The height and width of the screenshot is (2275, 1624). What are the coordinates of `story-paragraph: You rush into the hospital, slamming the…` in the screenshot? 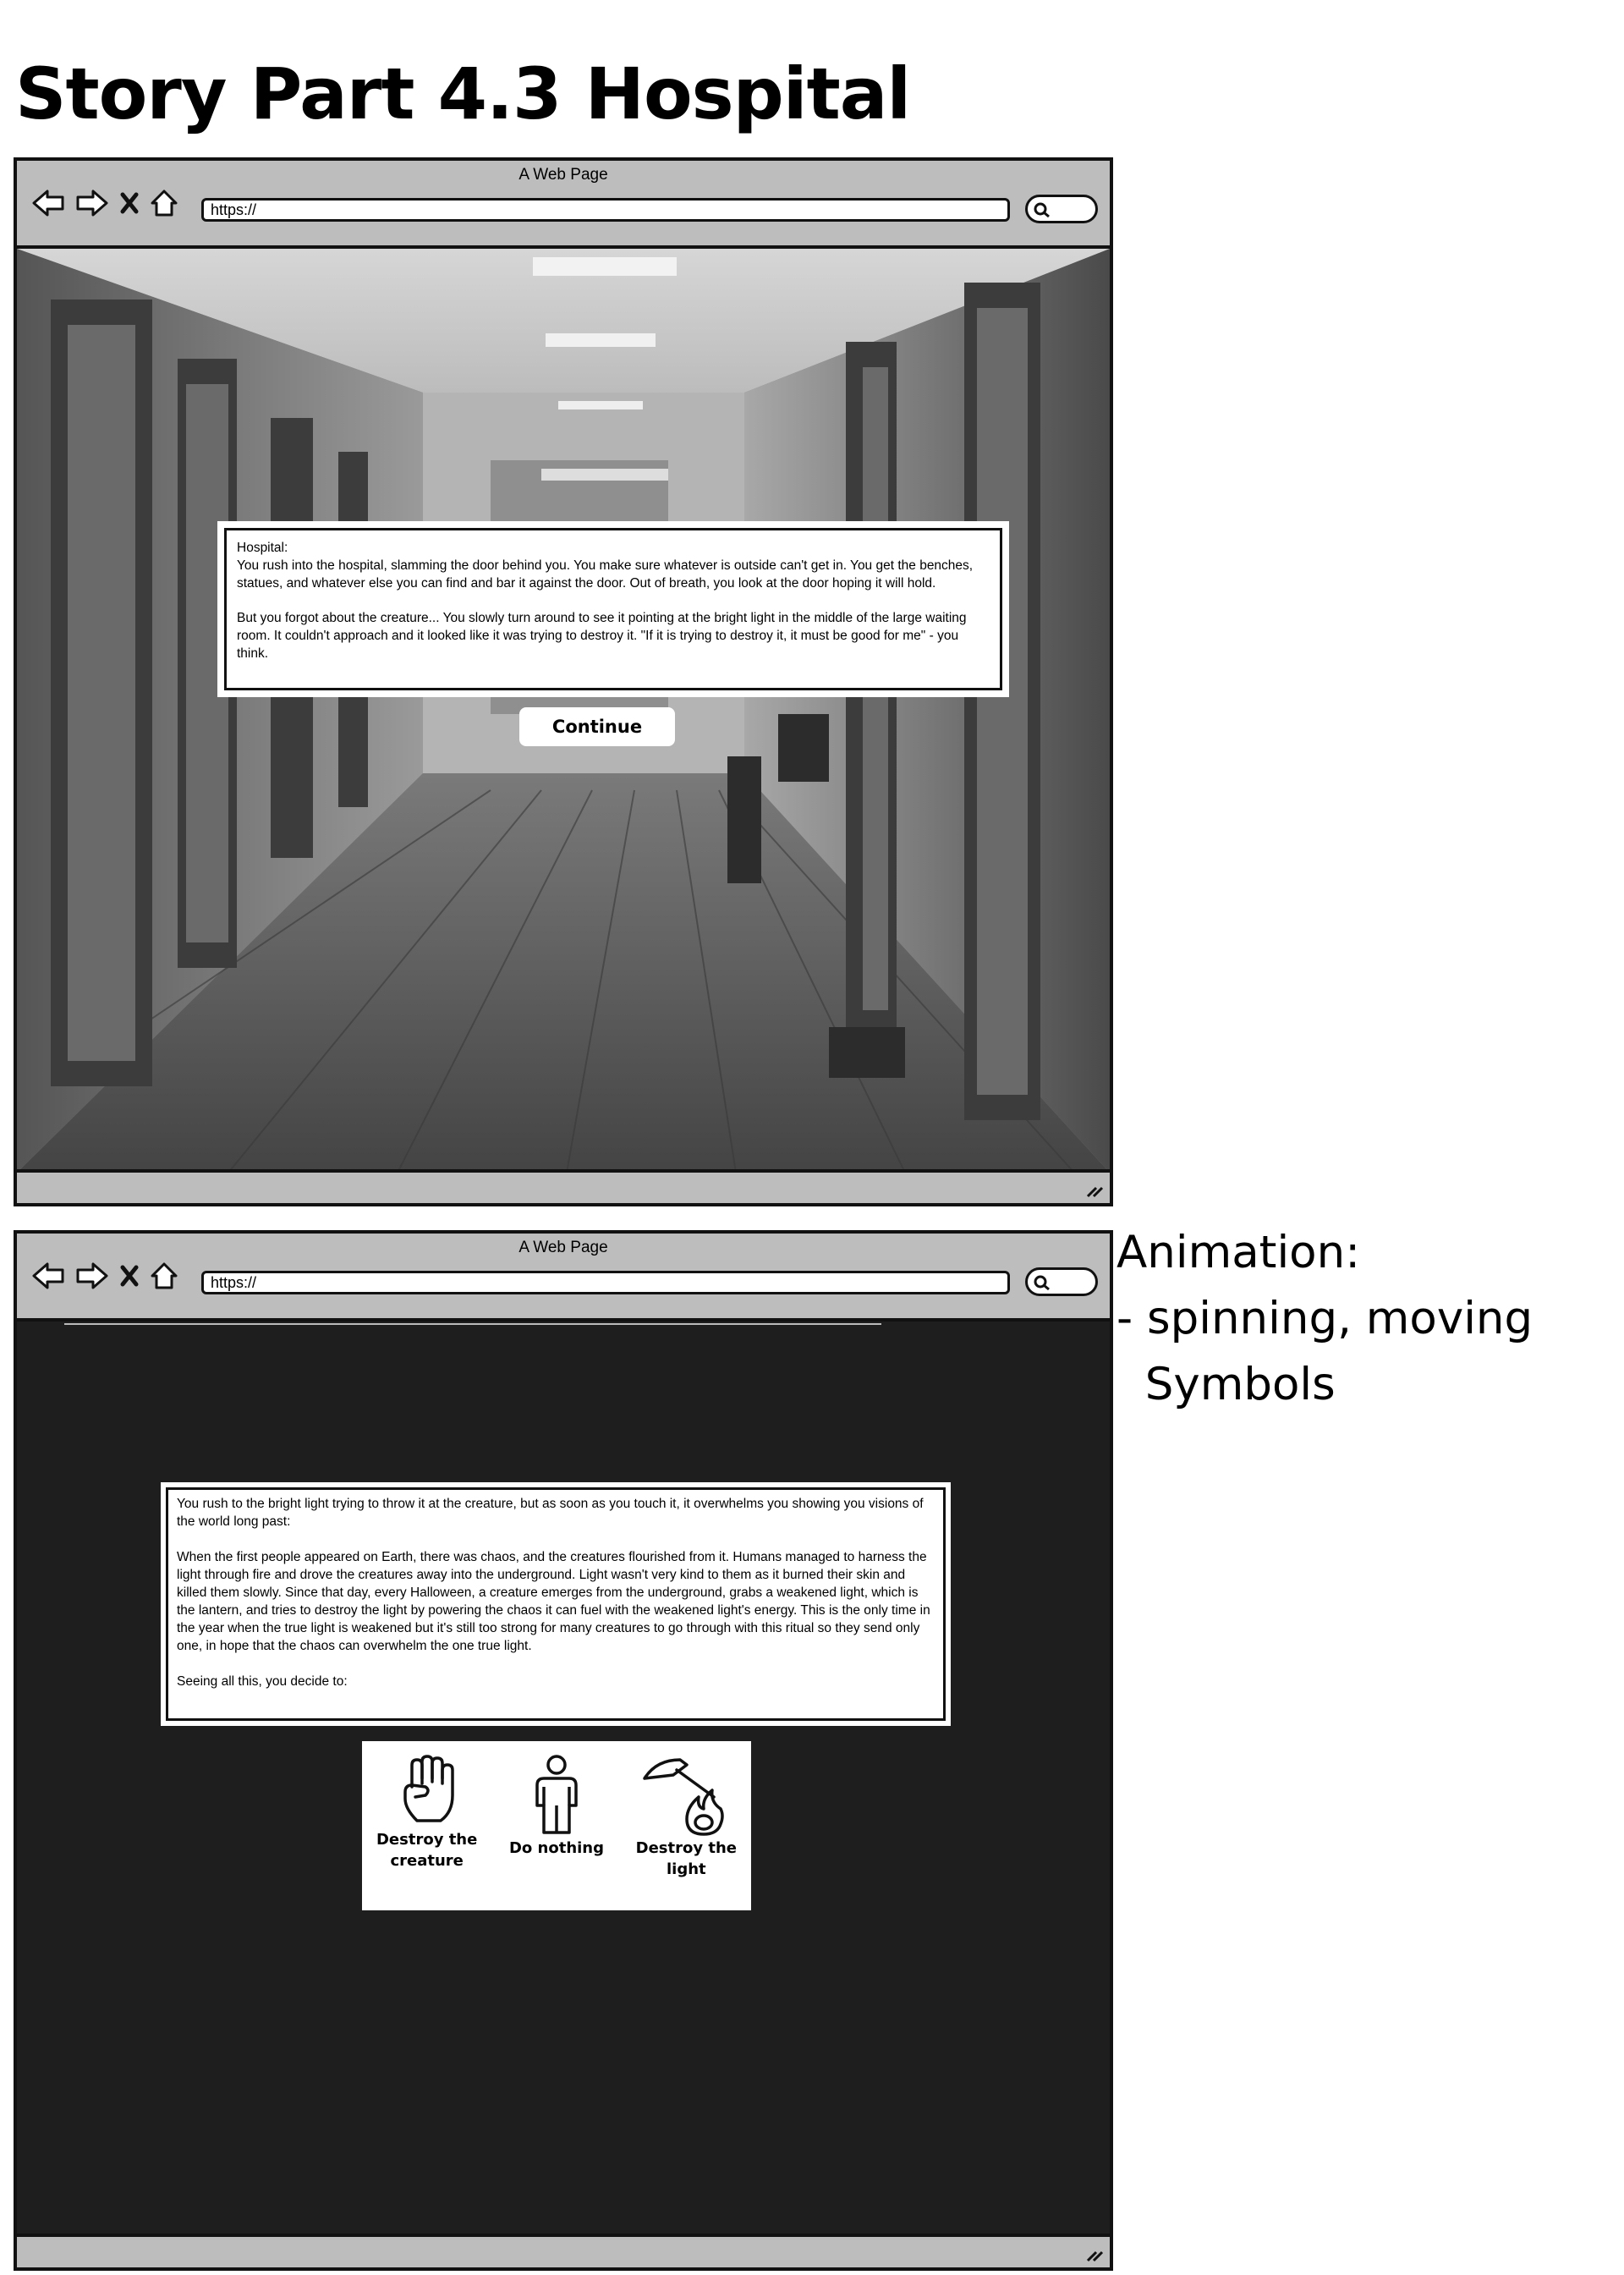 It's located at (606, 574).